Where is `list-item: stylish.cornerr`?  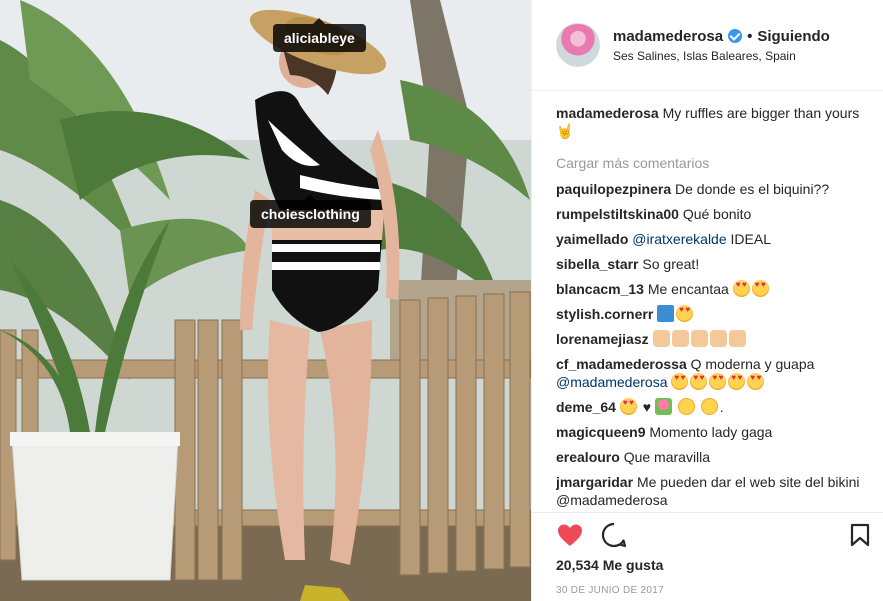
list-item: stylish.cornerr is located at coordinates (715, 314).